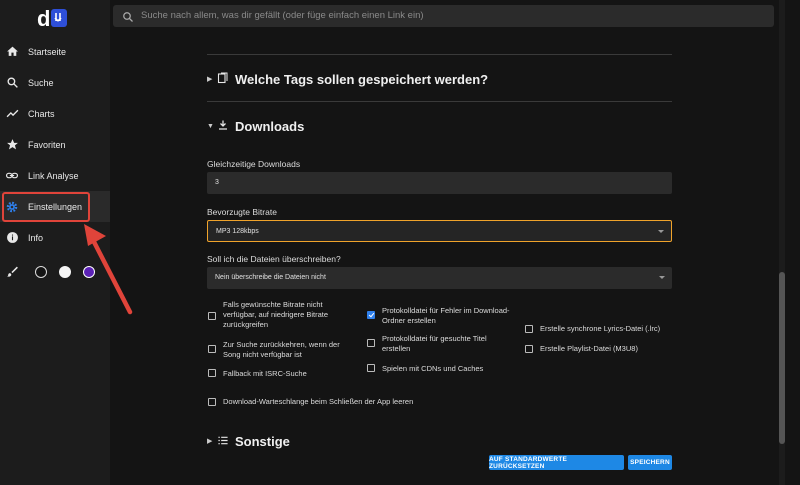  I want to click on checkbox-searched-log, so click(371, 343).